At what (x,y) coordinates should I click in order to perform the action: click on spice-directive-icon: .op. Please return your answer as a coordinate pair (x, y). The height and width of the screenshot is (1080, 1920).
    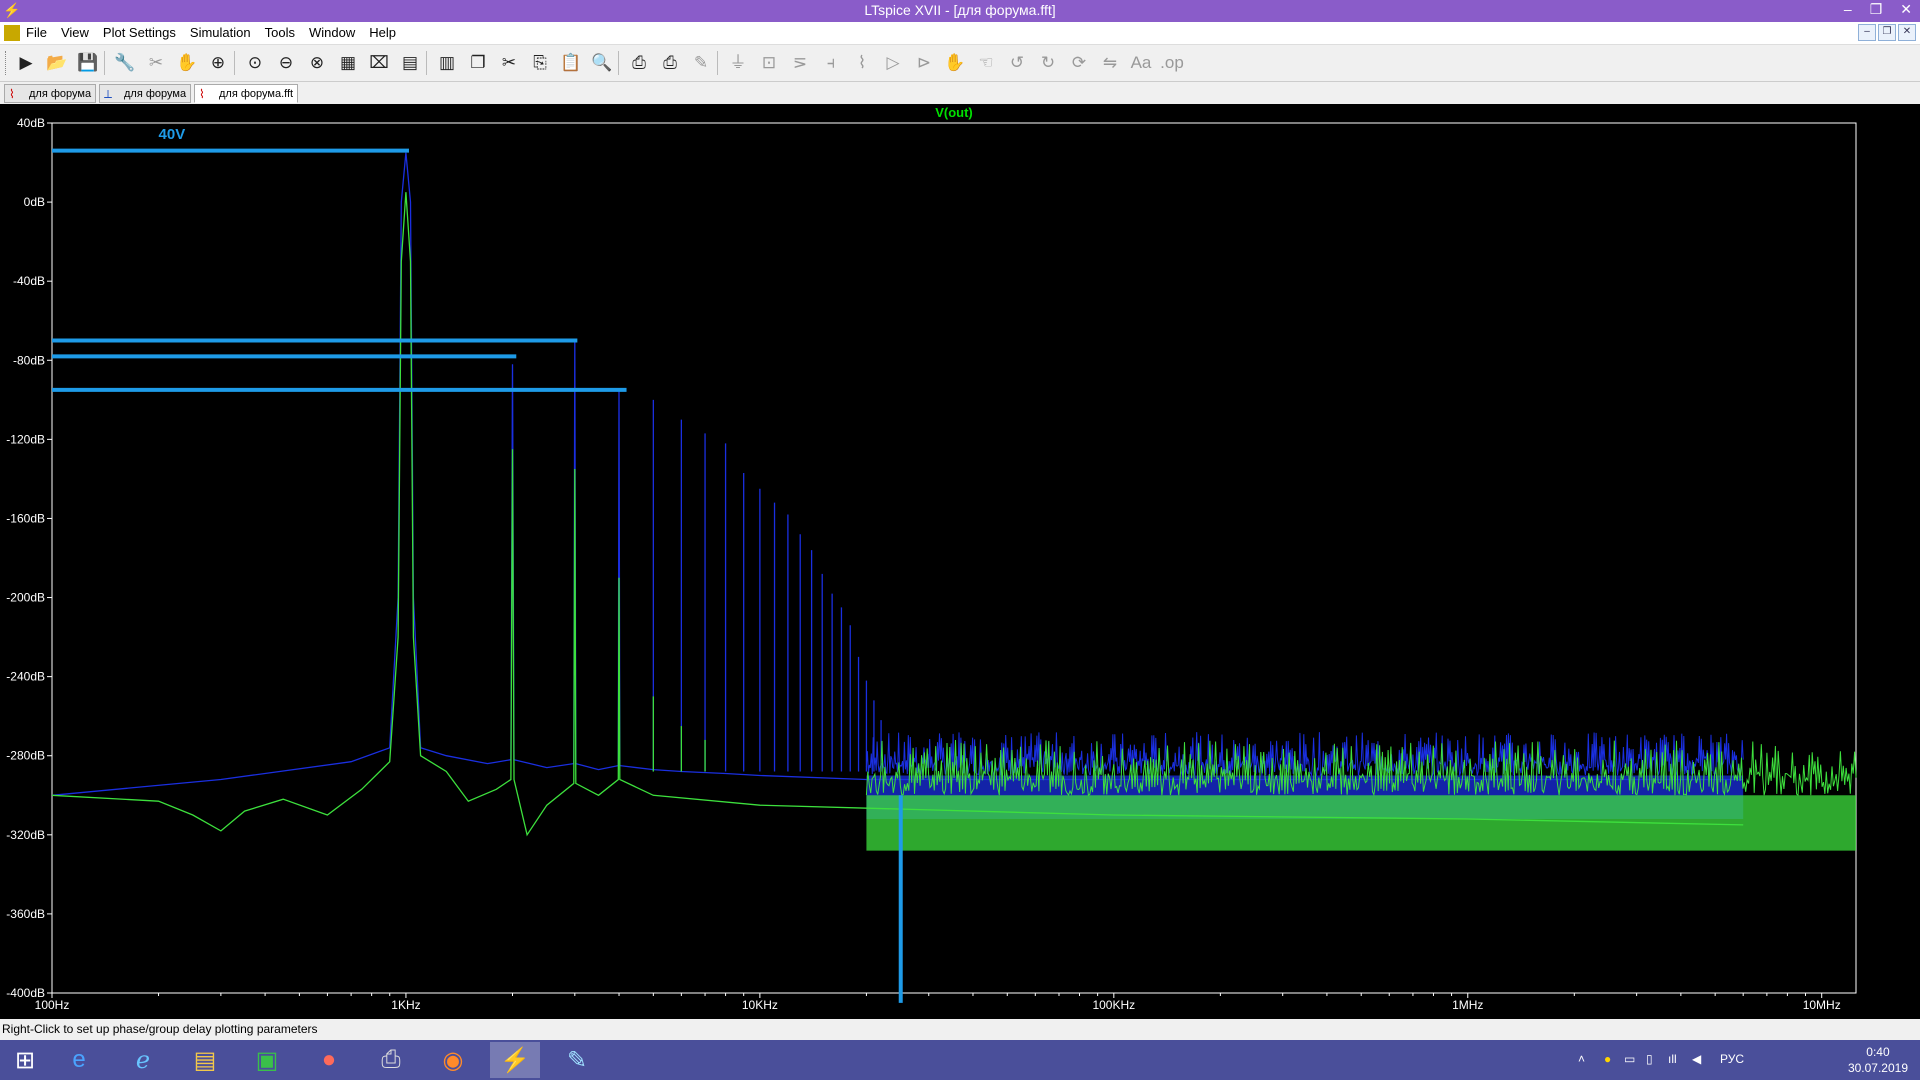
    Looking at the image, I should click on (1172, 63).